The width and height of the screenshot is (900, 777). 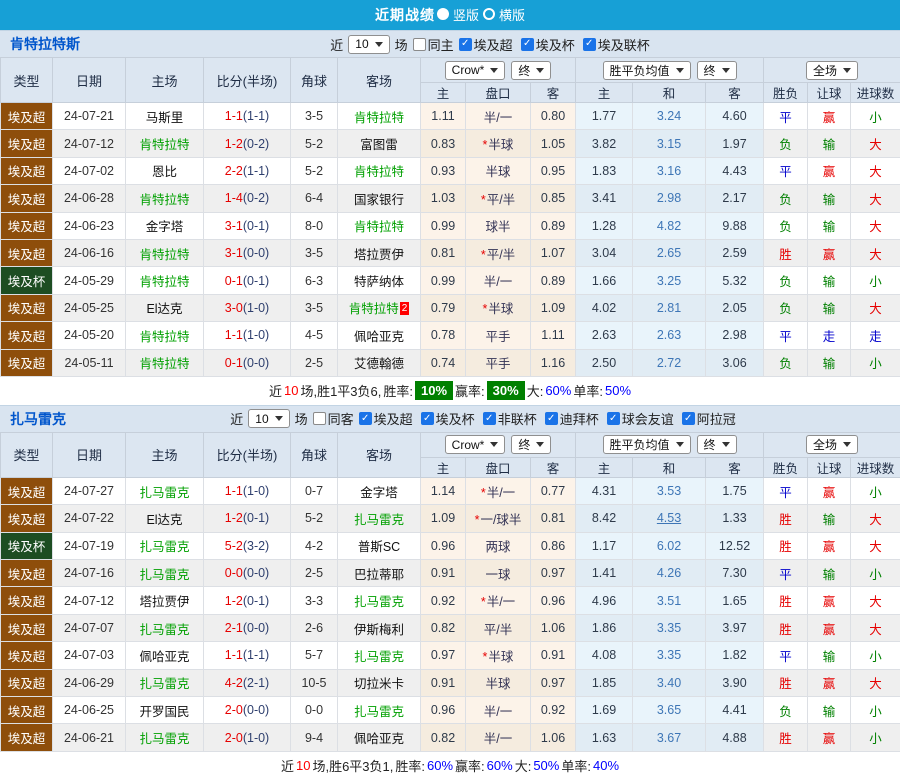 What do you see at coordinates (379, 573) in the screenshot?
I see `away-team: 巴拉蒂耶` at bounding box center [379, 573].